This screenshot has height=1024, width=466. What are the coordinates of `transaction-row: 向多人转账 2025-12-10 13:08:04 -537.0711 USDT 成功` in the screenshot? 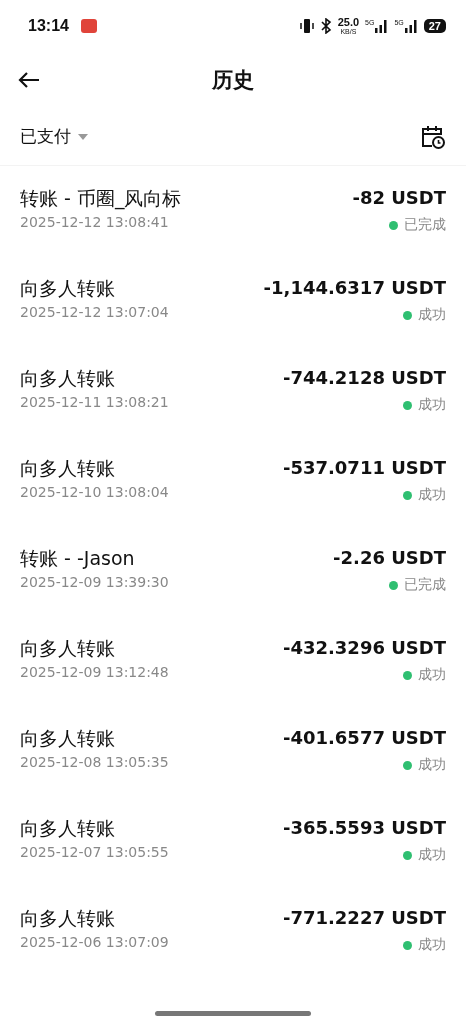 It's located at (233, 481).